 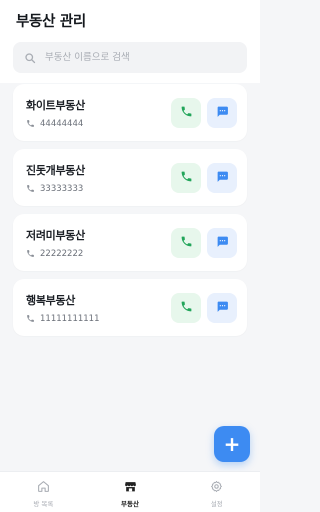 I want to click on search-input, so click(x=140, y=57).